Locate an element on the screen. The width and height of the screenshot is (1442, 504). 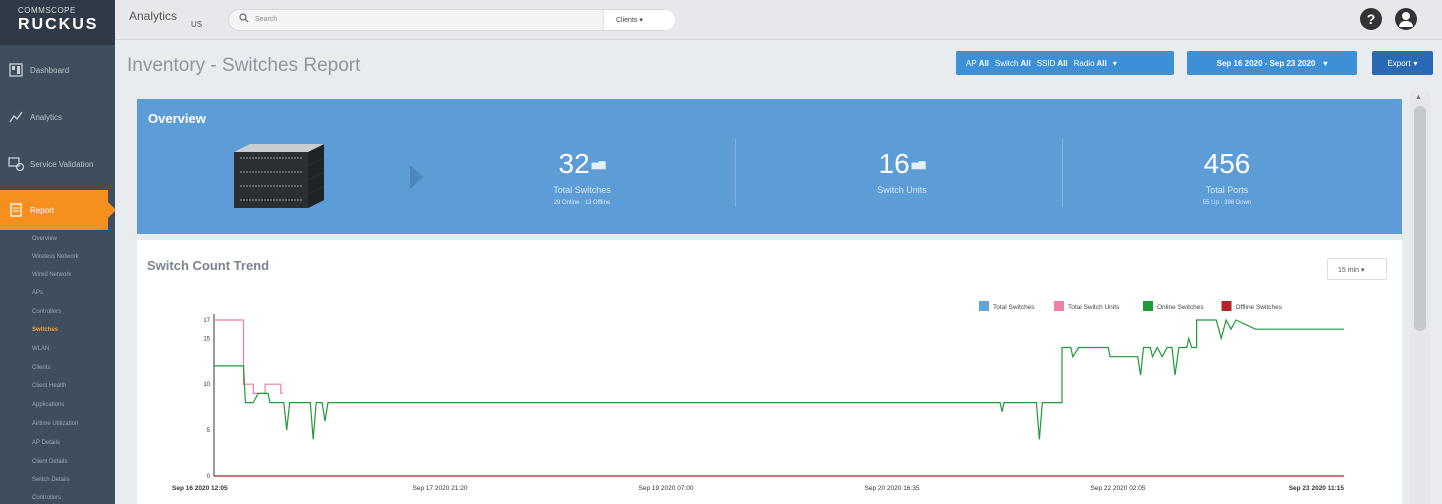
analytics-icon is located at coordinates (16, 117).